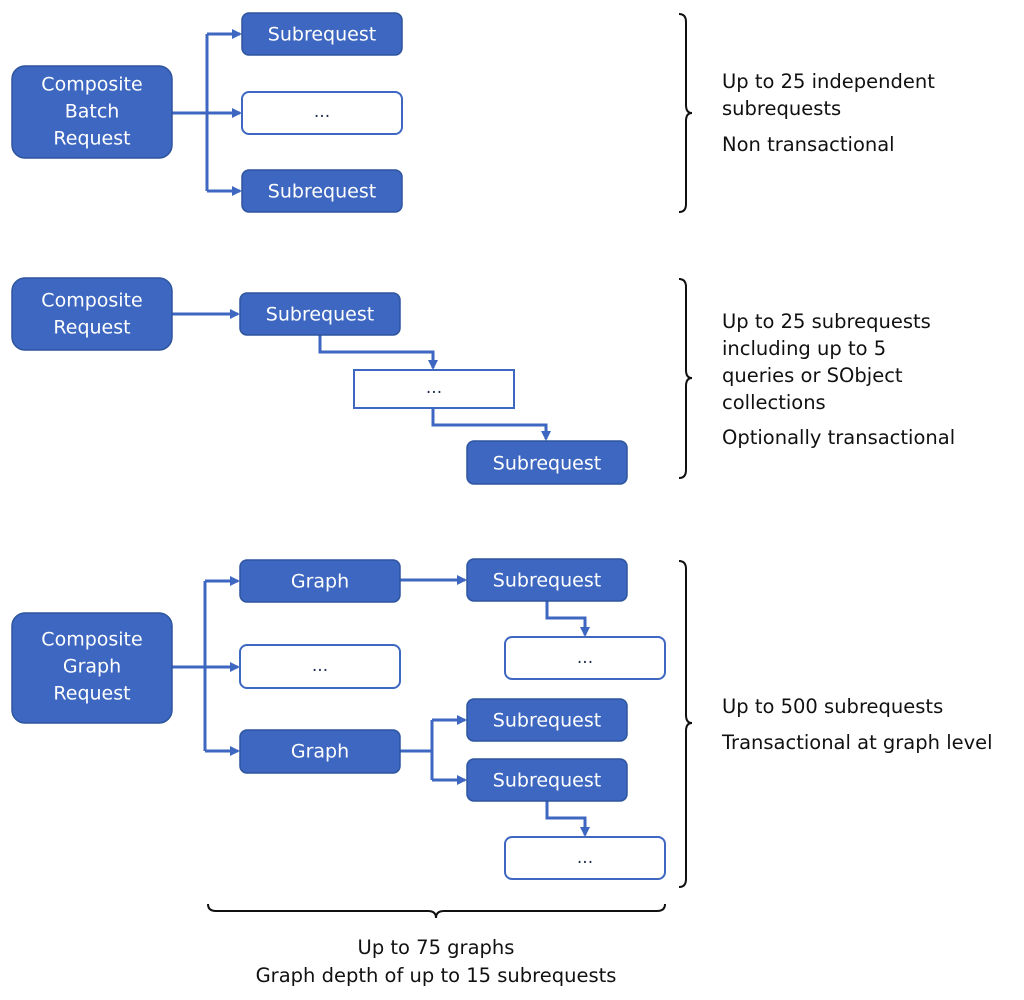  What do you see at coordinates (774, 402) in the screenshot?
I see `note-text: collections` at bounding box center [774, 402].